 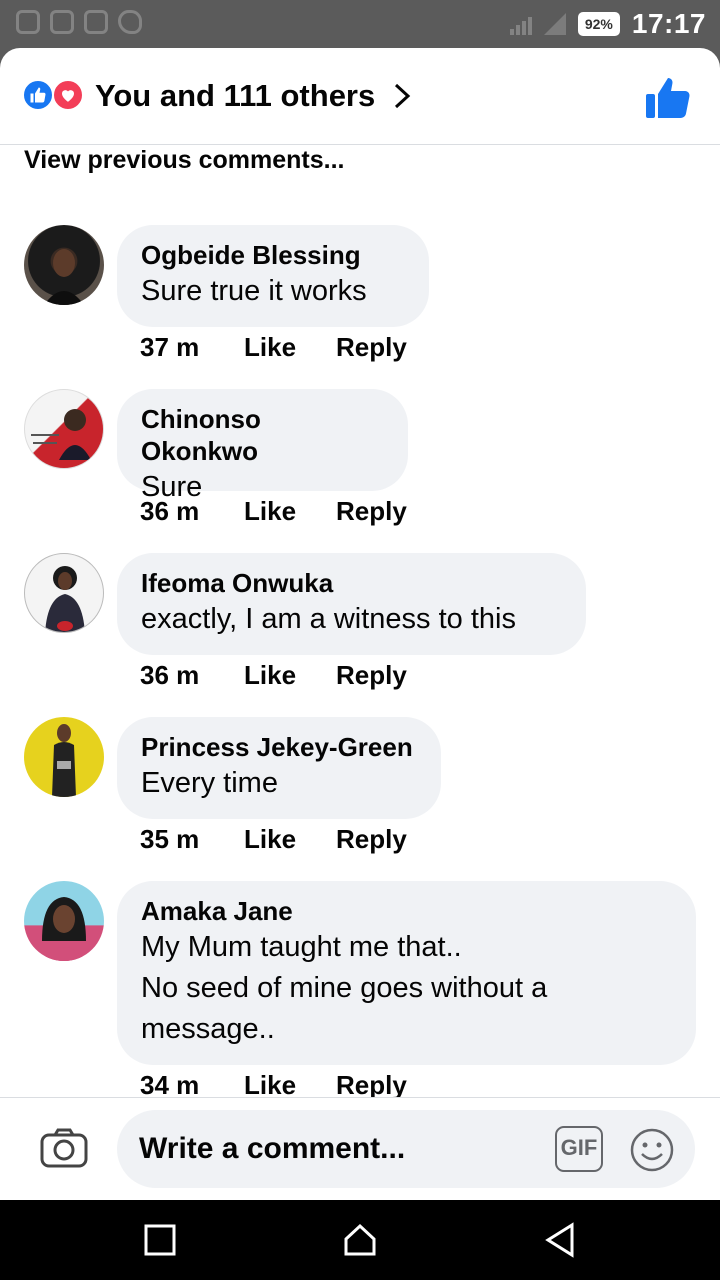 What do you see at coordinates (79, 22) in the screenshot?
I see `notification-icons` at bounding box center [79, 22].